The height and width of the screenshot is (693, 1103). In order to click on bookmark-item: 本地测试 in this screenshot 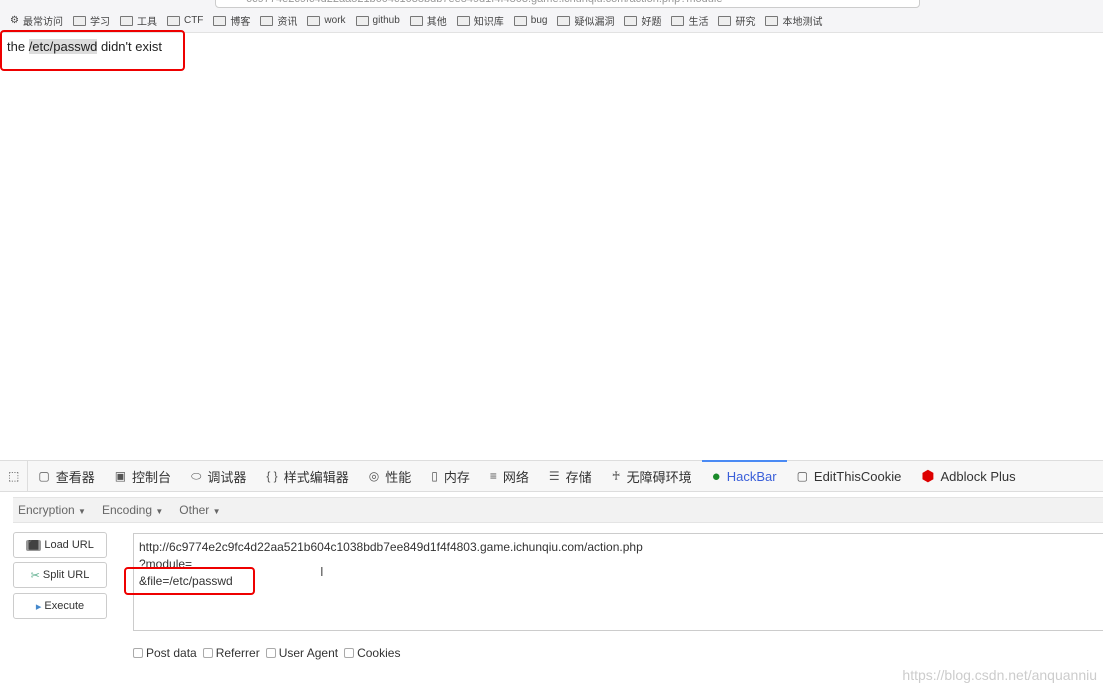, I will do `click(793, 20)`.